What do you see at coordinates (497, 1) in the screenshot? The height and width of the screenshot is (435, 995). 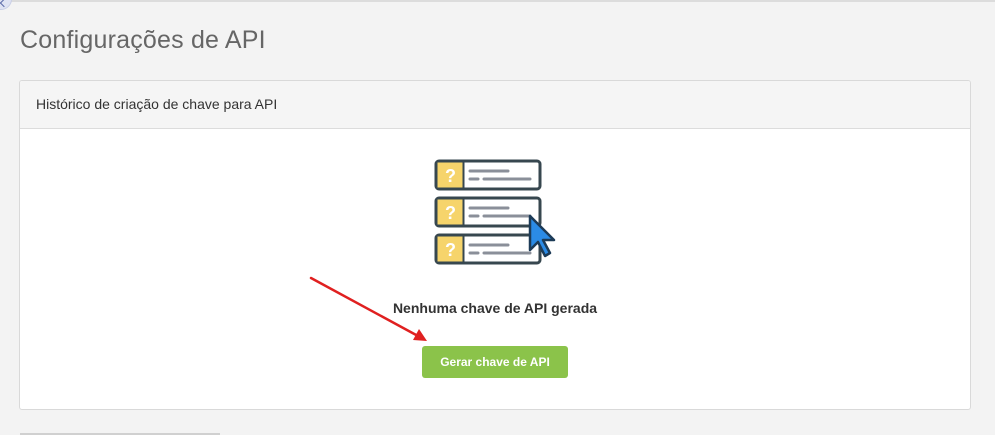 I see `top-divider` at bounding box center [497, 1].